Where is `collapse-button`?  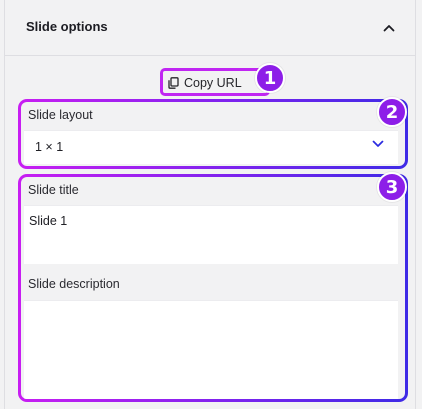 collapse-button is located at coordinates (389, 28).